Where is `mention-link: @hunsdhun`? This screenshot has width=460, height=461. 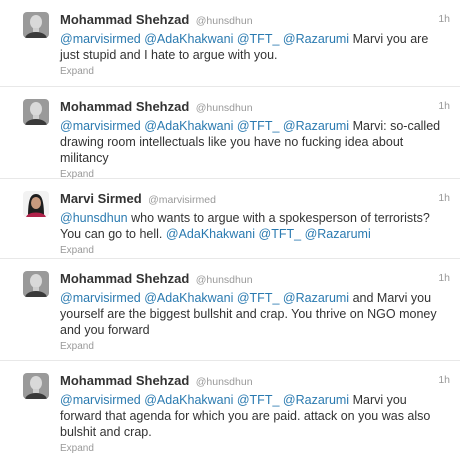 mention-link: @hunsdhun is located at coordinates (94, 218).